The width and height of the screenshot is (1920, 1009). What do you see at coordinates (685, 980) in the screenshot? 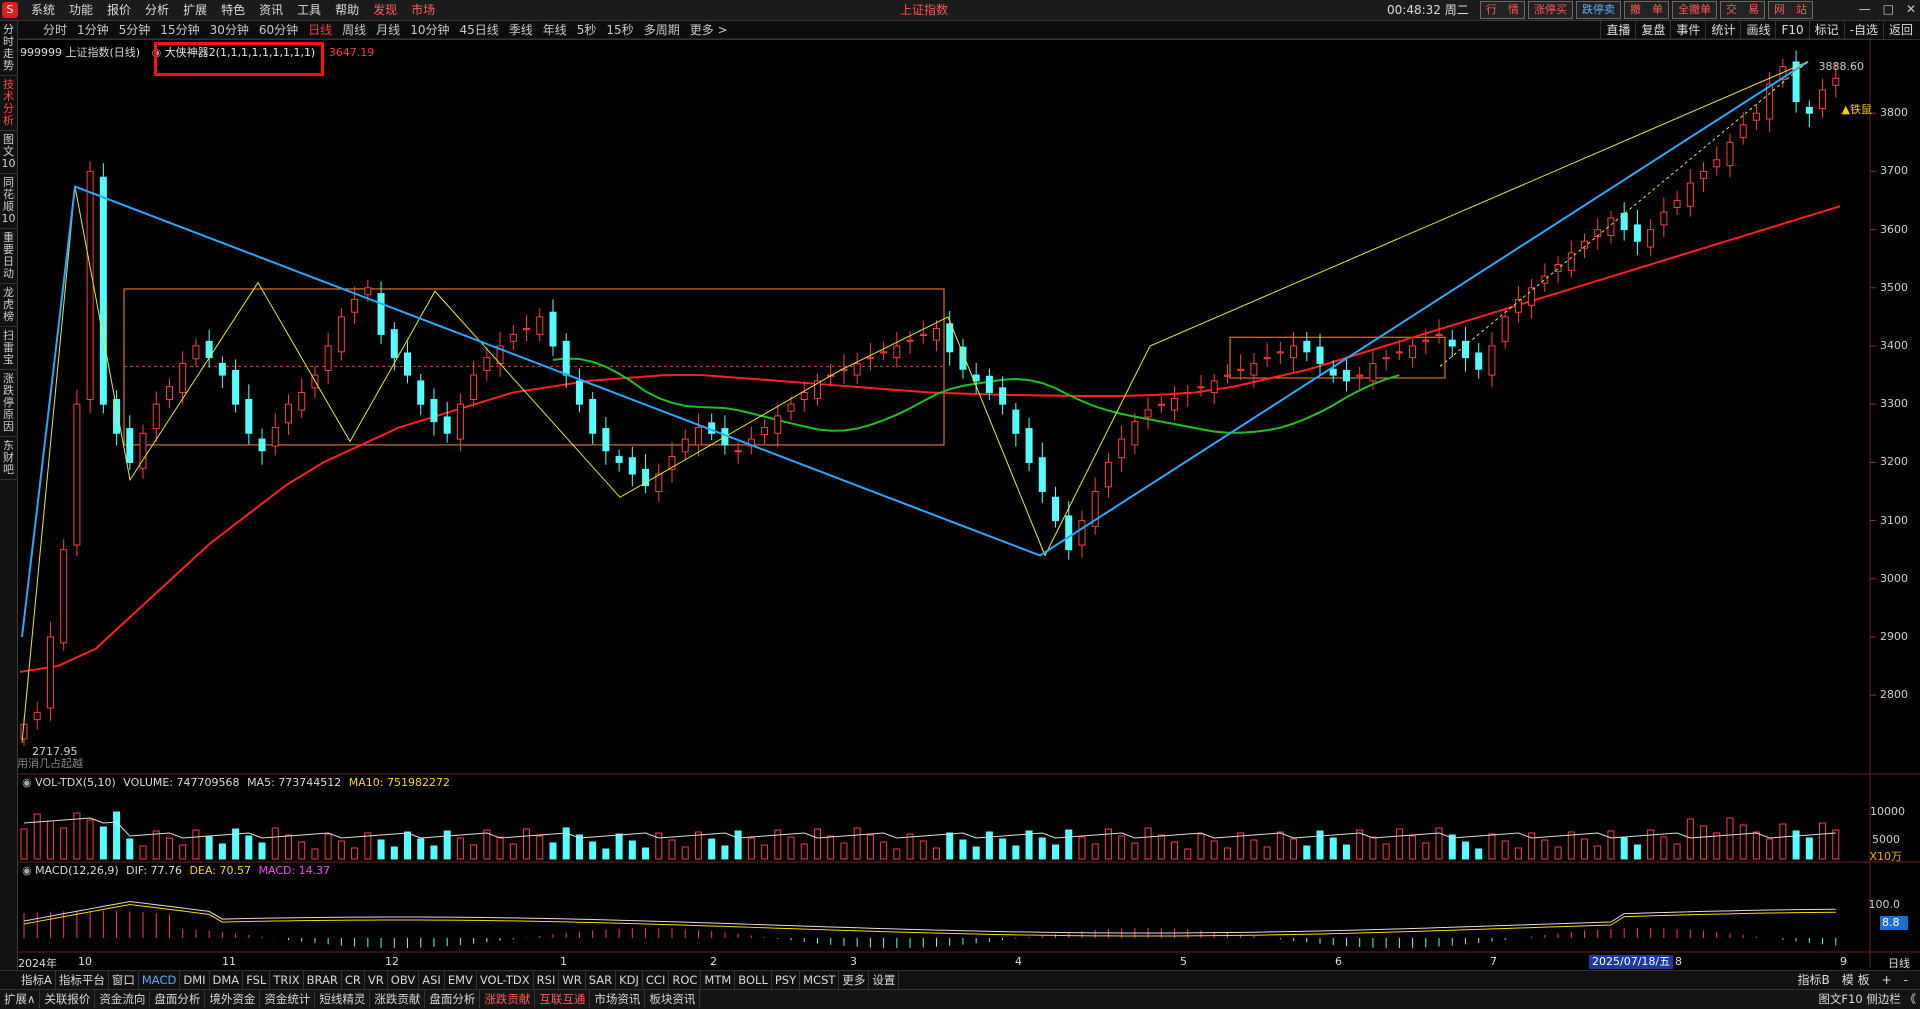
I see `indicator-tab: ROC` at bounding box center [685, 980].